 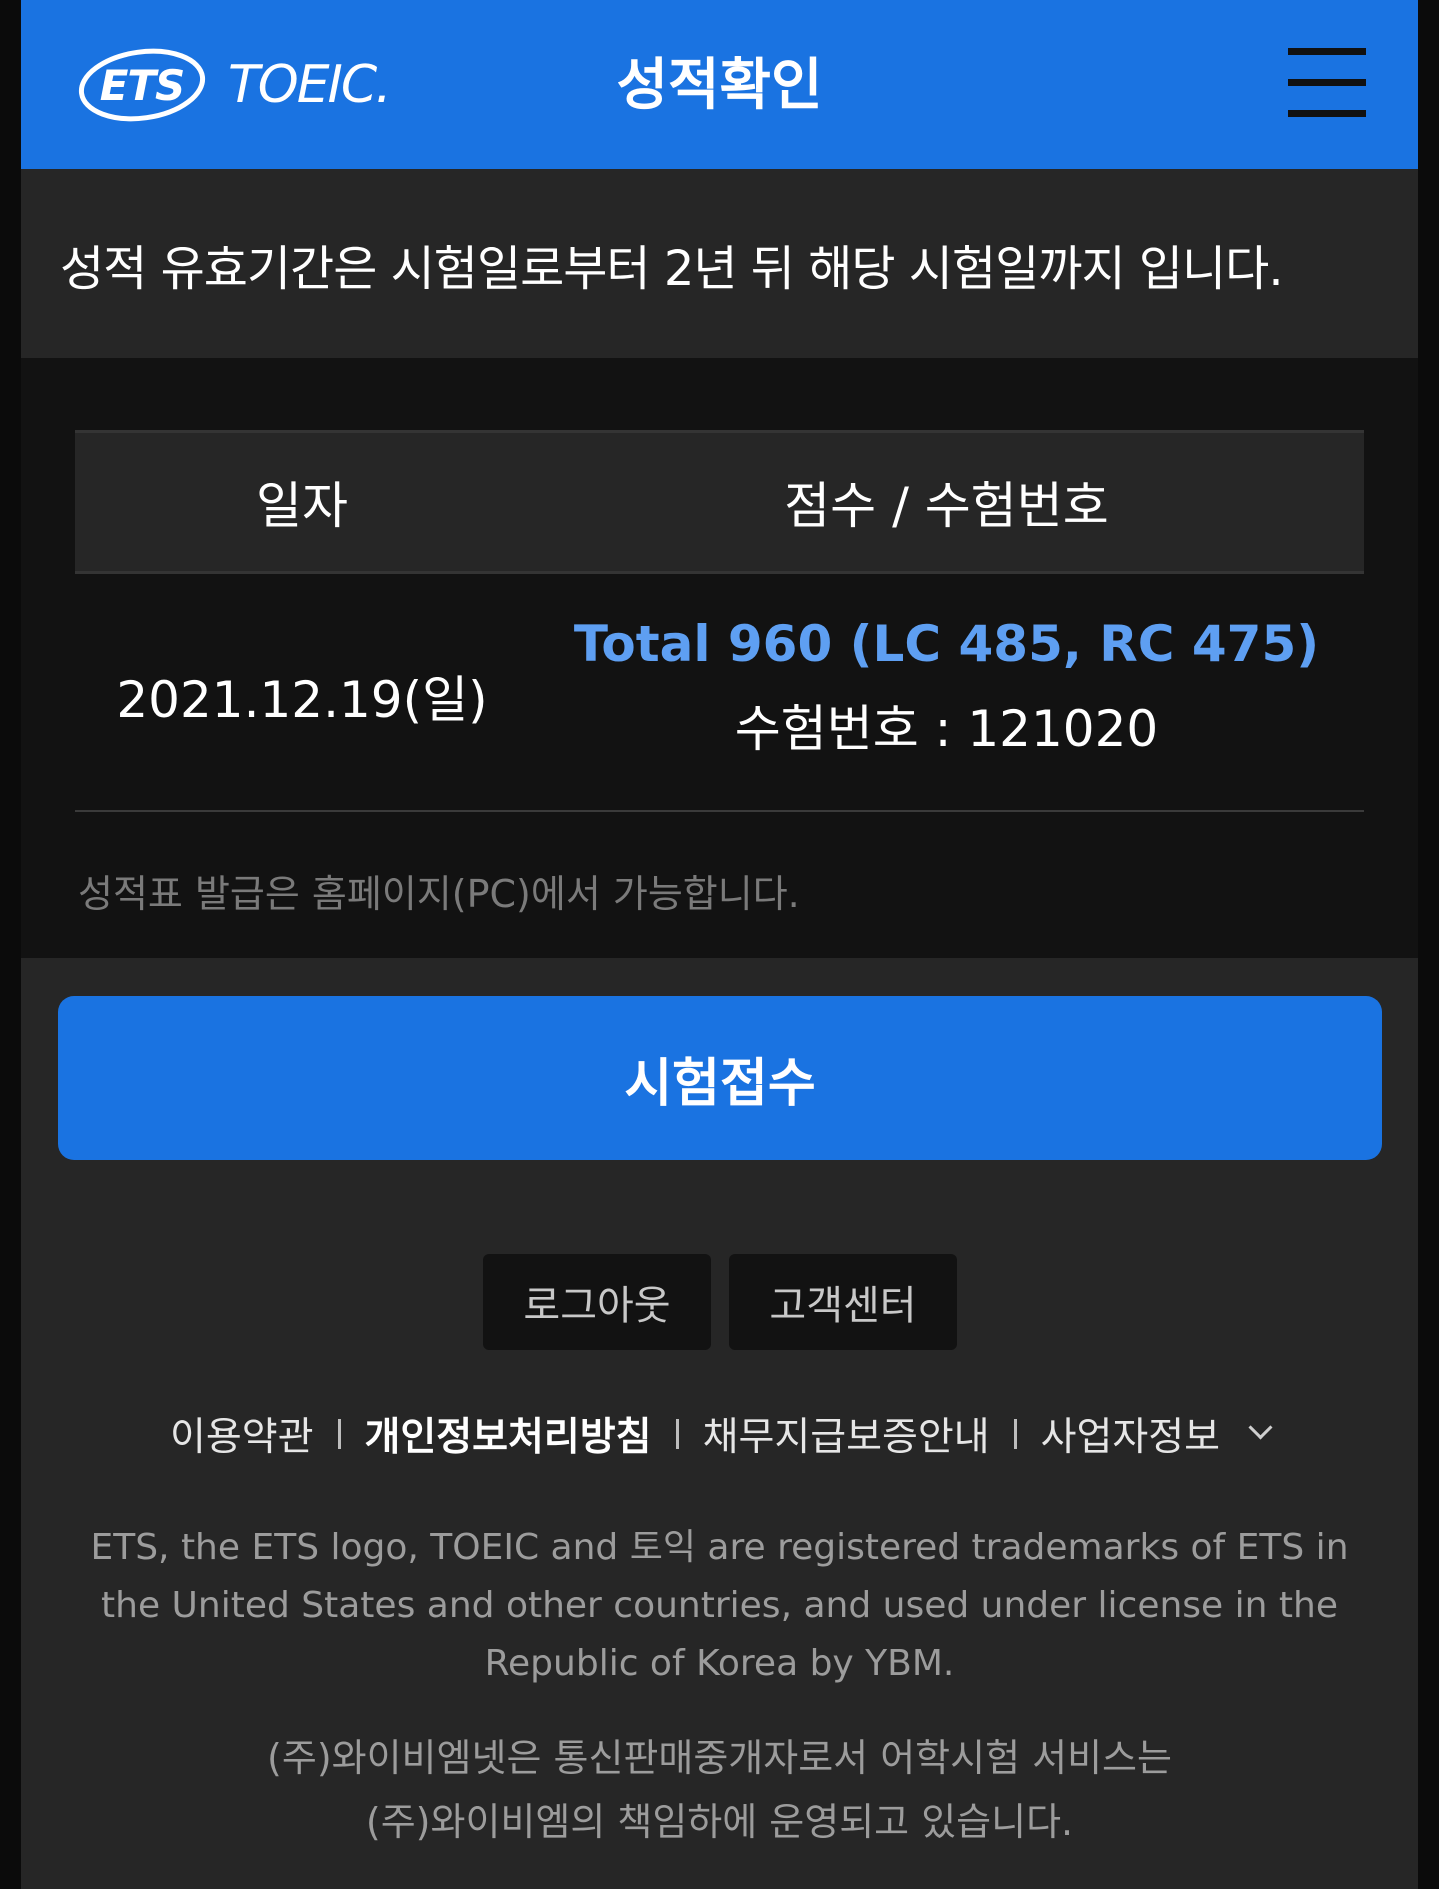 What do you see at coordinates (846, 1434) in the screenshot?
I see `payment-guarantee-link: 채무지급보증안내` at bounding box center [846, 1434].